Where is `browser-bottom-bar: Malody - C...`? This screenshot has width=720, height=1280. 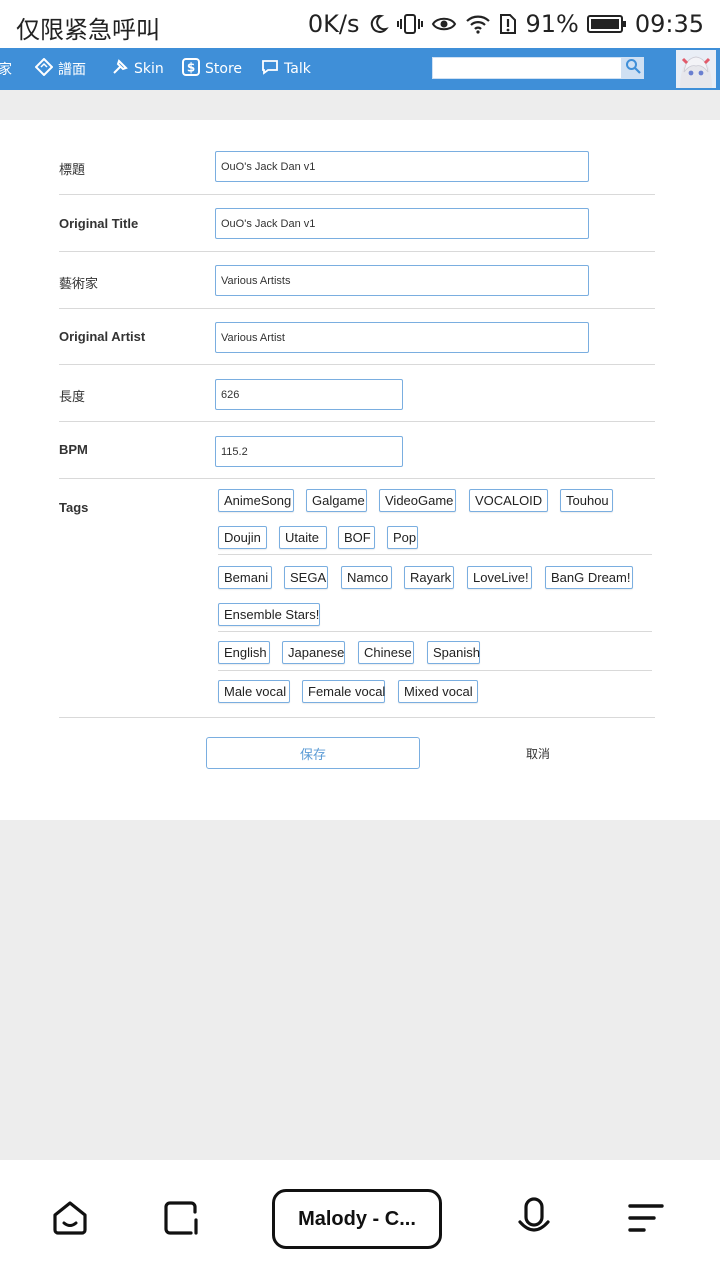
browser-bottom-bar: Malody - C... is located at coordinates (360, 1220).